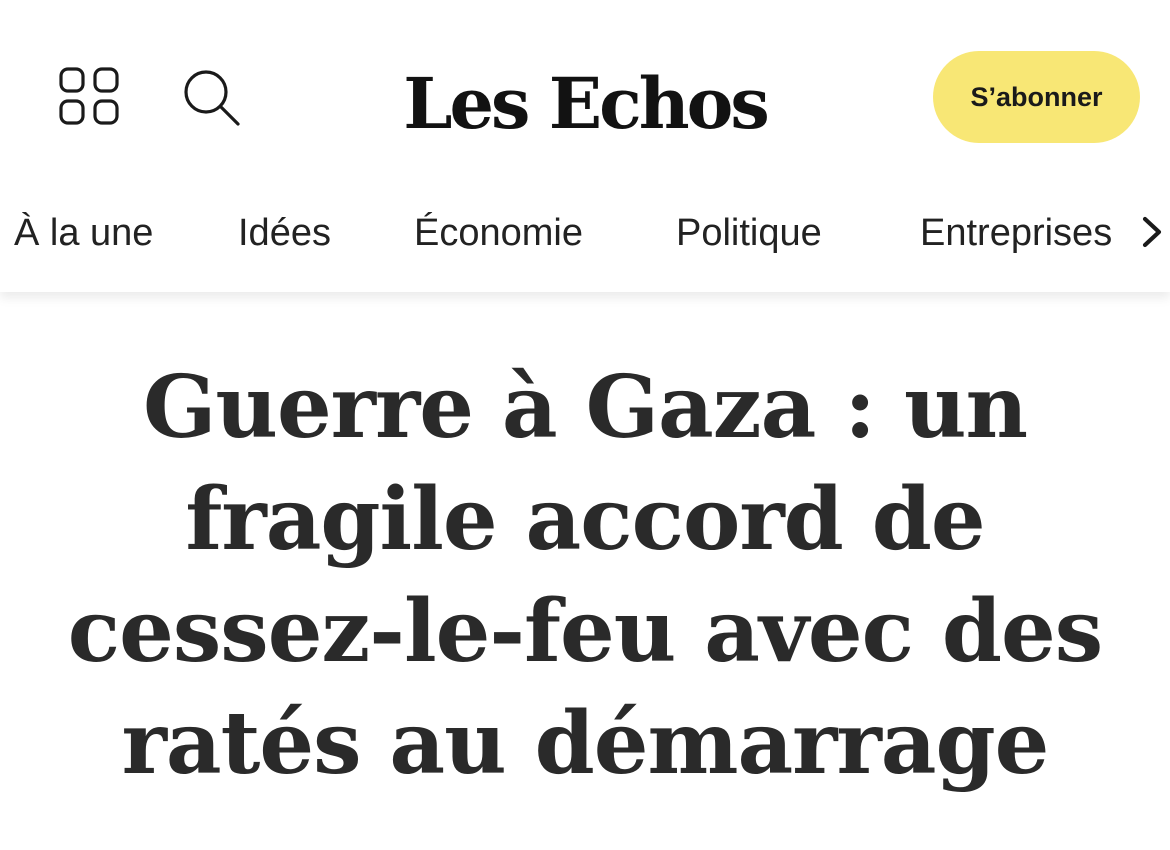 This screenshot has height=850, width=1170. I want to click on nav-item-economie: Économie, so click(498, 233).